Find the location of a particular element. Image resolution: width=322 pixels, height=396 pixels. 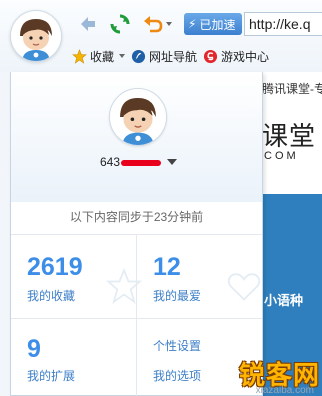

site-watermark-sub: xiazaiba.com is located at coordinates (284, 390).